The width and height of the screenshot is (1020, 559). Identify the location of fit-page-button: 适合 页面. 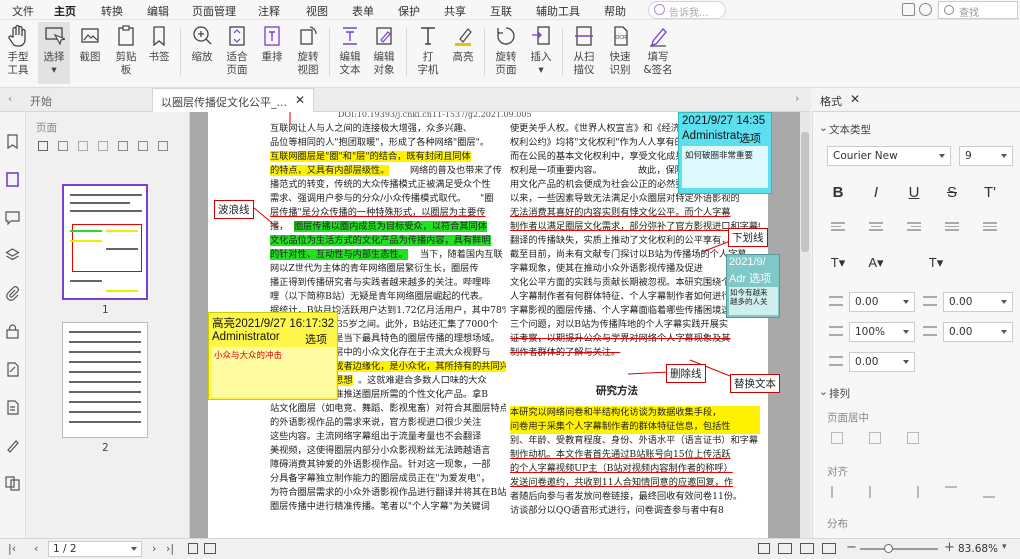
(237, 53).